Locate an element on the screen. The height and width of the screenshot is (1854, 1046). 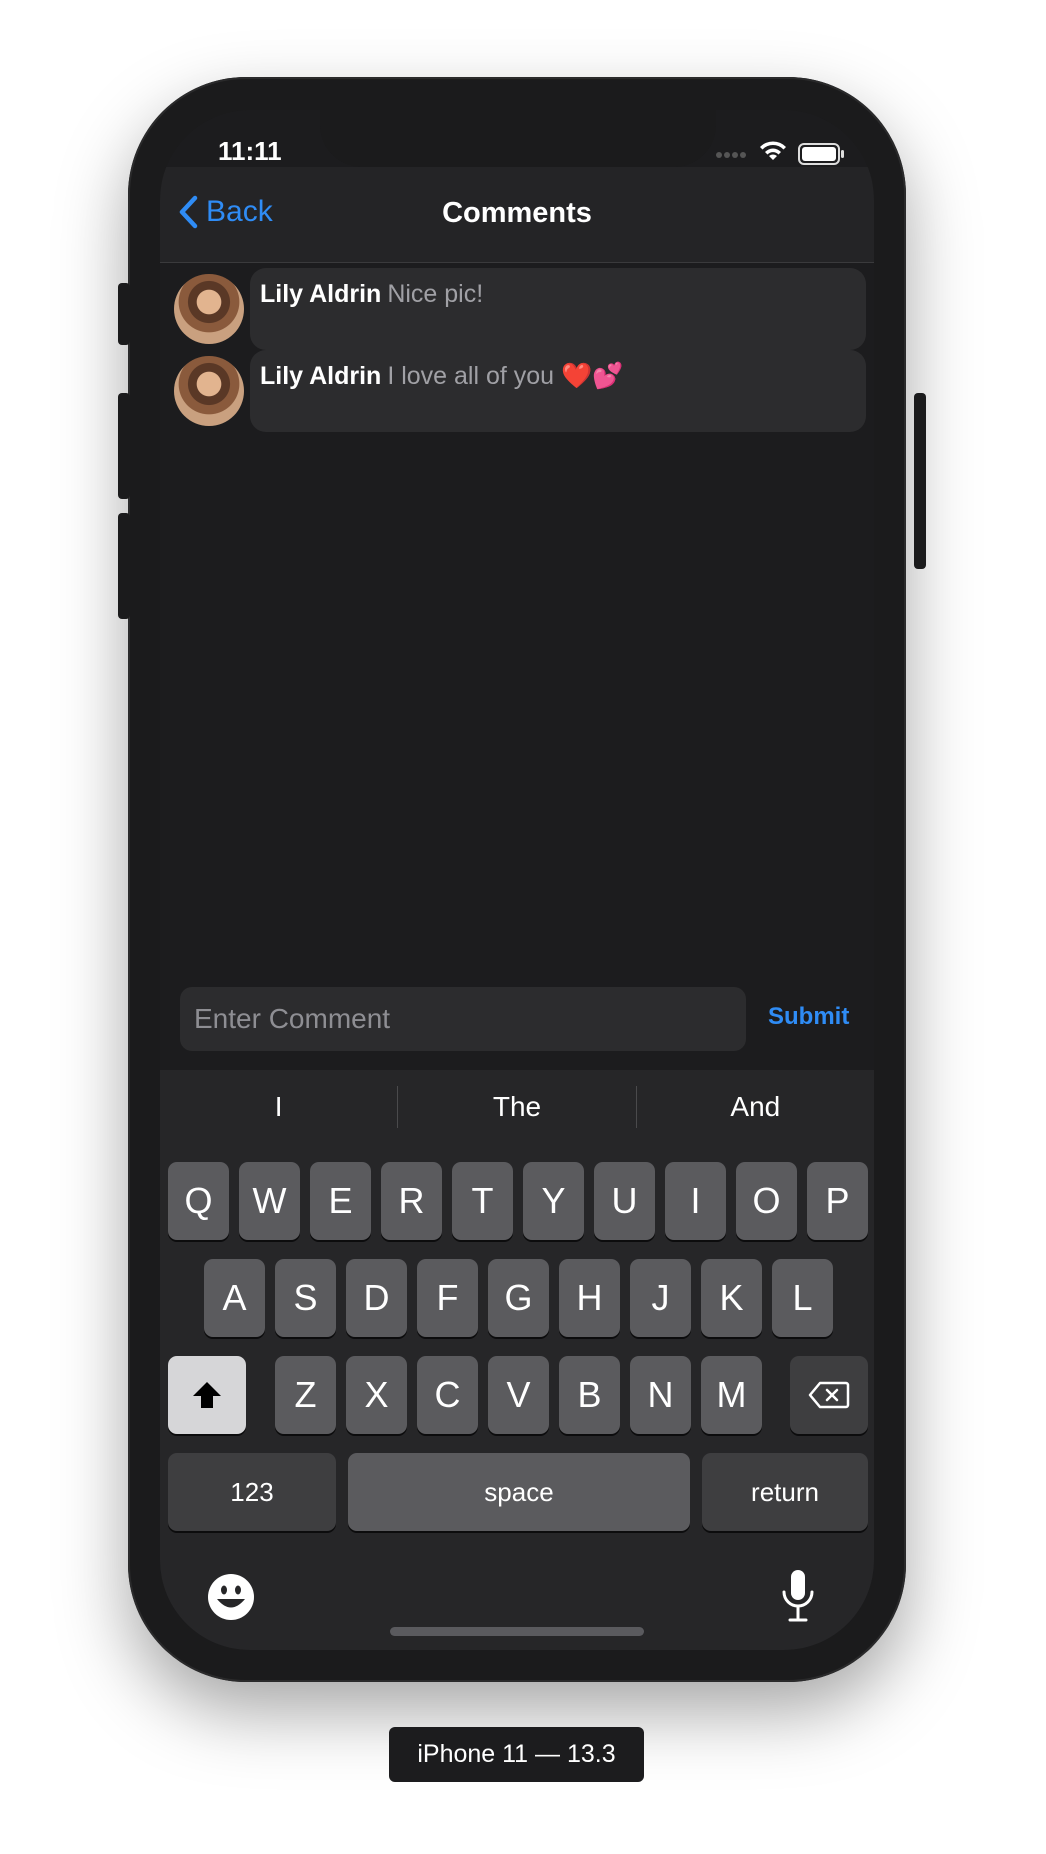
key-x: X is located at coordinates (376, 1395).